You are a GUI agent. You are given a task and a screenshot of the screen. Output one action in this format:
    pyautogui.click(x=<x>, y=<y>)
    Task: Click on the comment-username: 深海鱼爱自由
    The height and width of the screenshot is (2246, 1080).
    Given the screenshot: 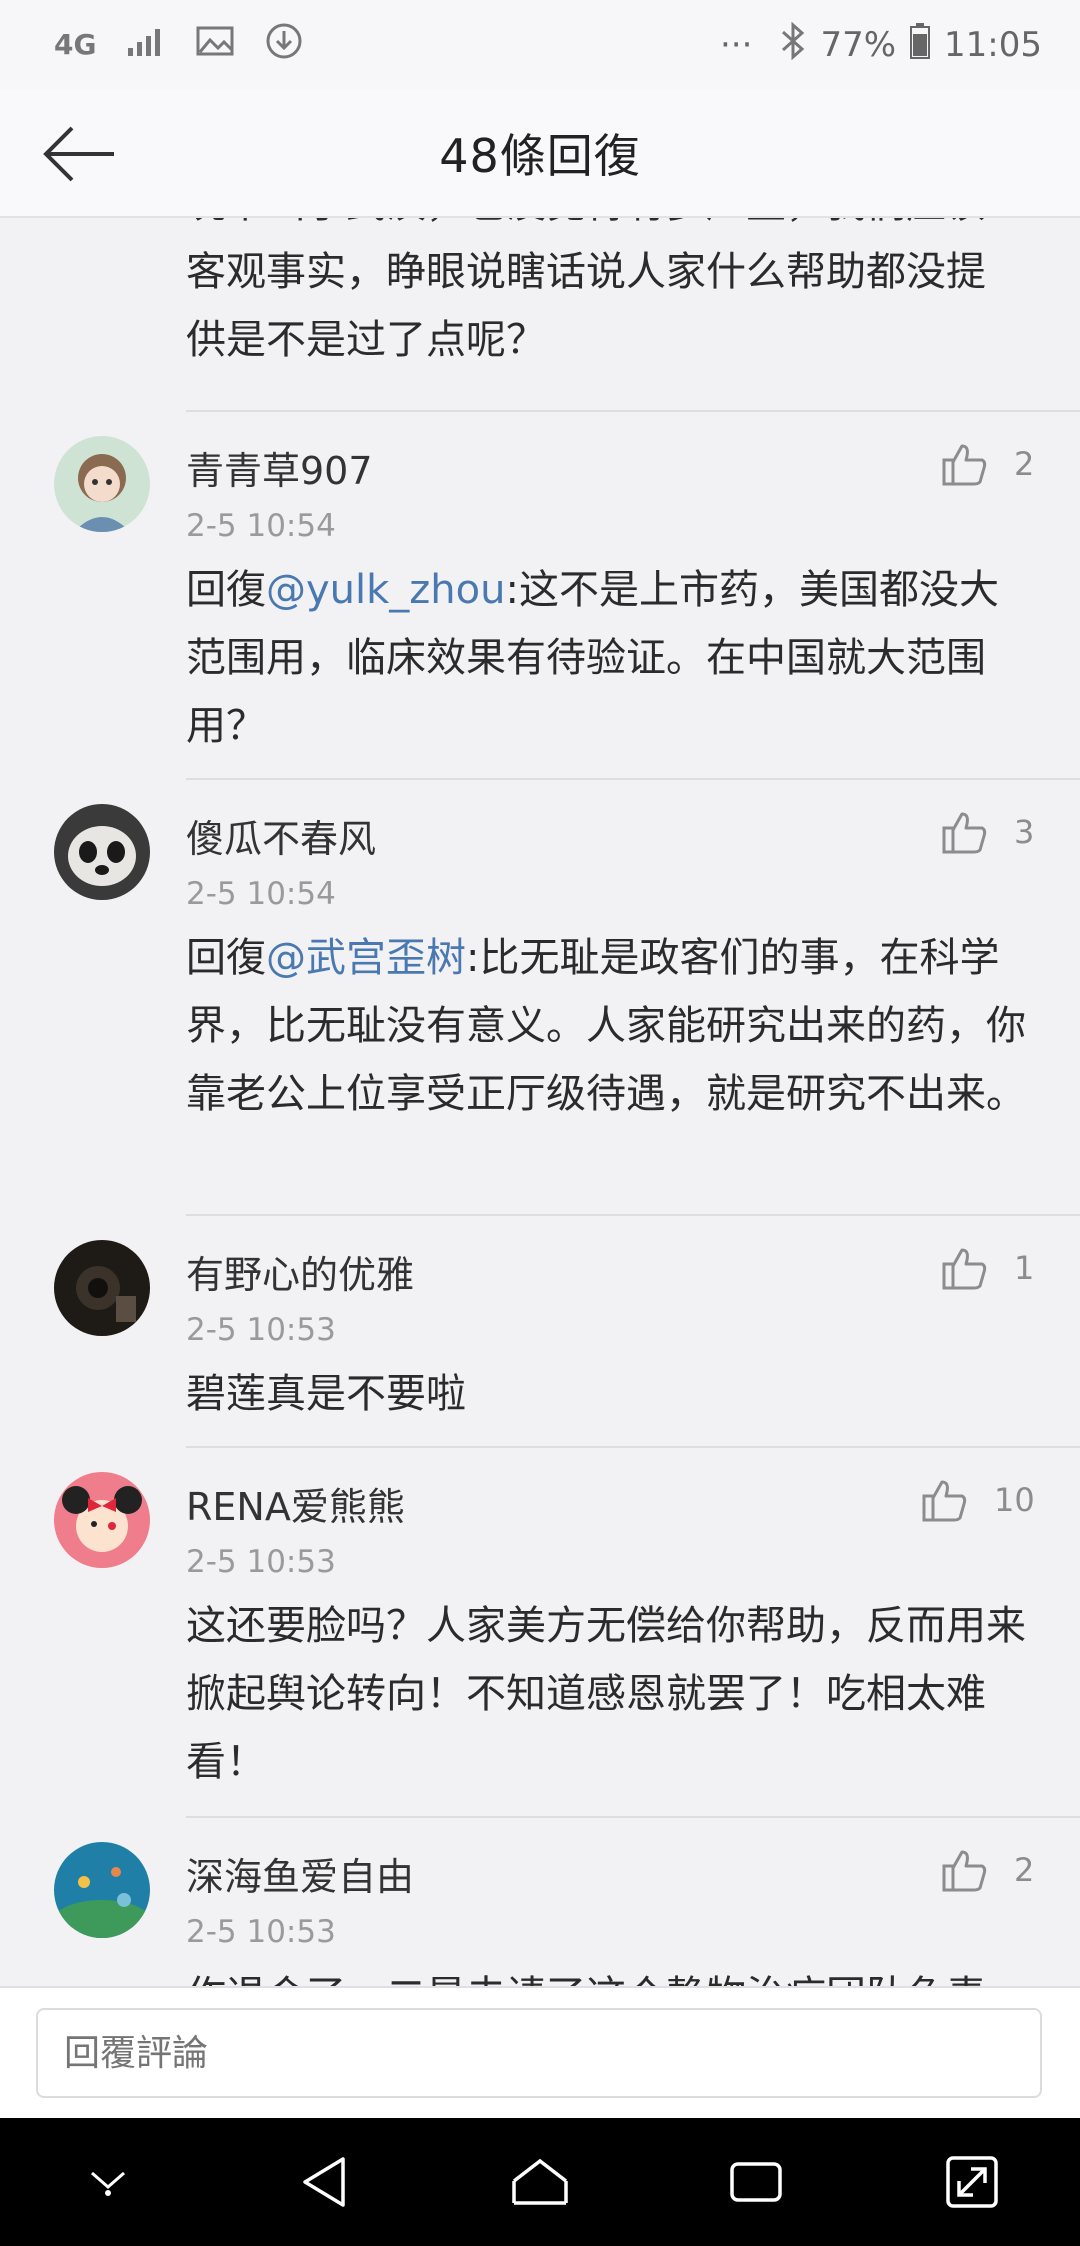 What is the action you would take?
    pyautogui.click(x=300, y=1873)
    